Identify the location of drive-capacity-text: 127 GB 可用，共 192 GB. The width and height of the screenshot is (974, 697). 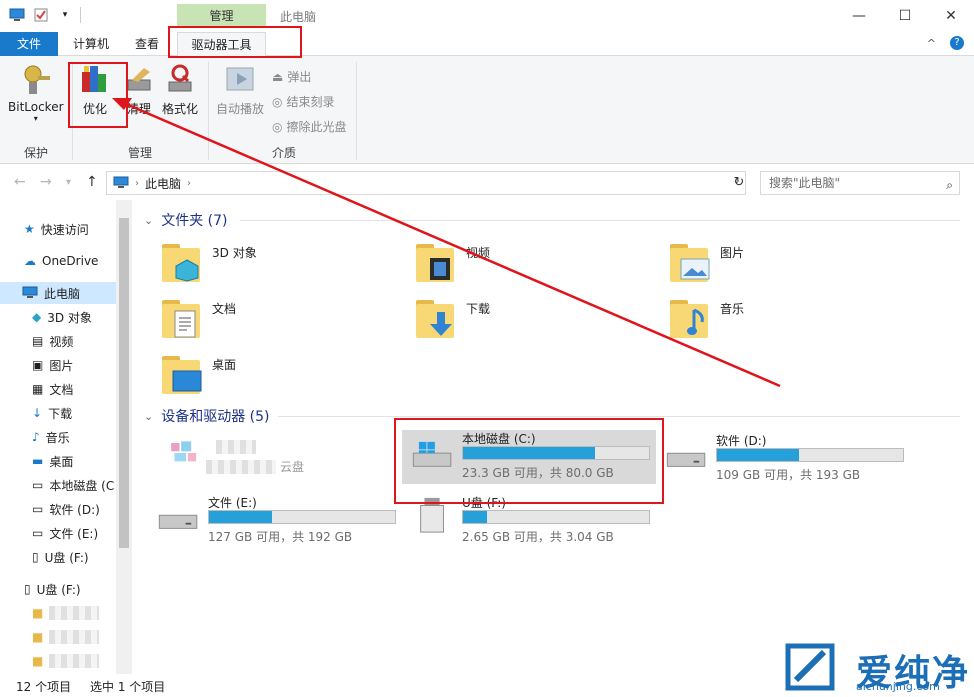
(280, 537).